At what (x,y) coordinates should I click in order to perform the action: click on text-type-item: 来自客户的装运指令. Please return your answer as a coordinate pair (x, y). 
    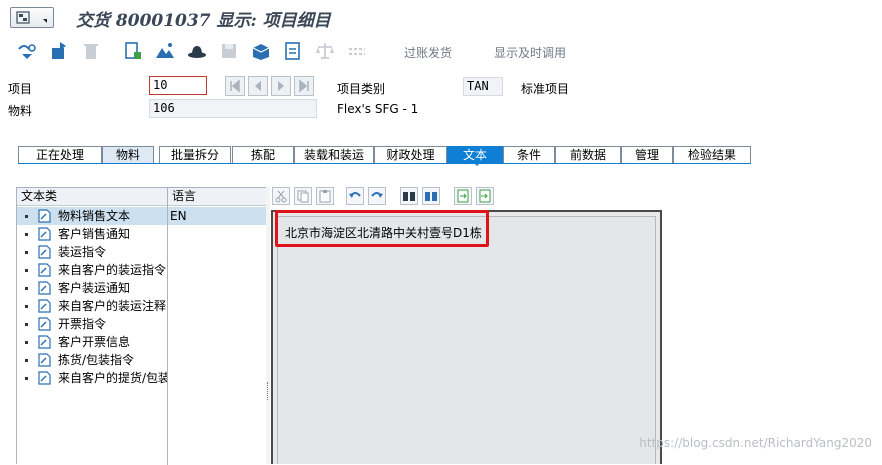
    Looking at the image, I should click on (92, 270).